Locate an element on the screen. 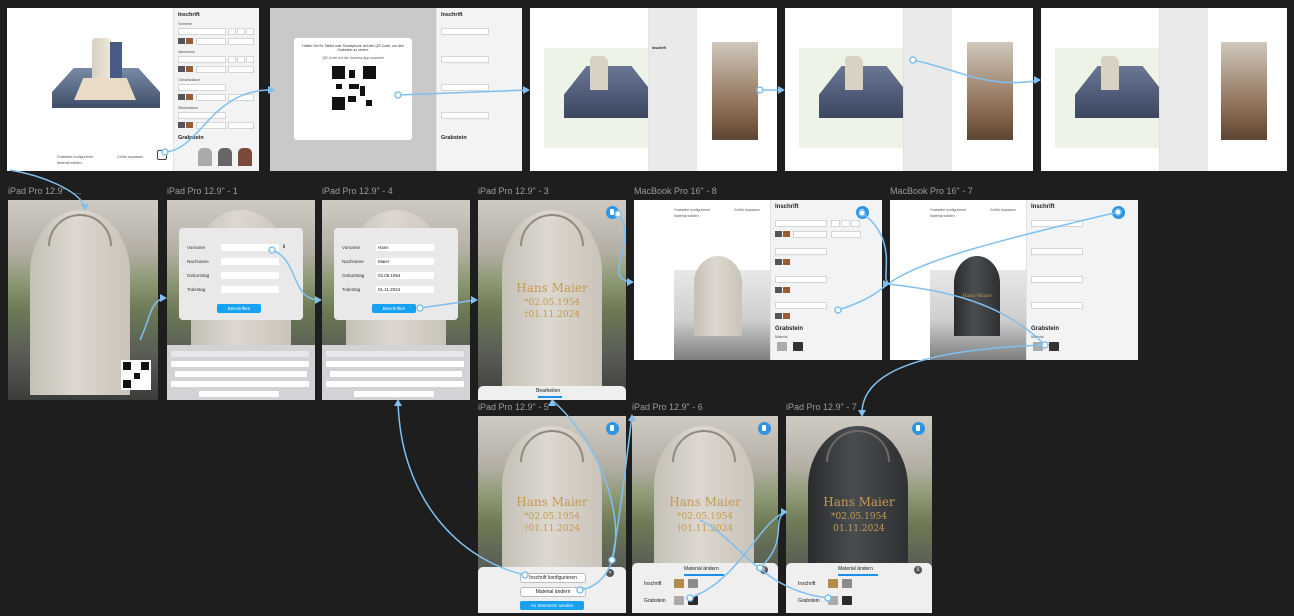  bearbeiten-tab: Bearbeiten is located at coordinates (548, 391).